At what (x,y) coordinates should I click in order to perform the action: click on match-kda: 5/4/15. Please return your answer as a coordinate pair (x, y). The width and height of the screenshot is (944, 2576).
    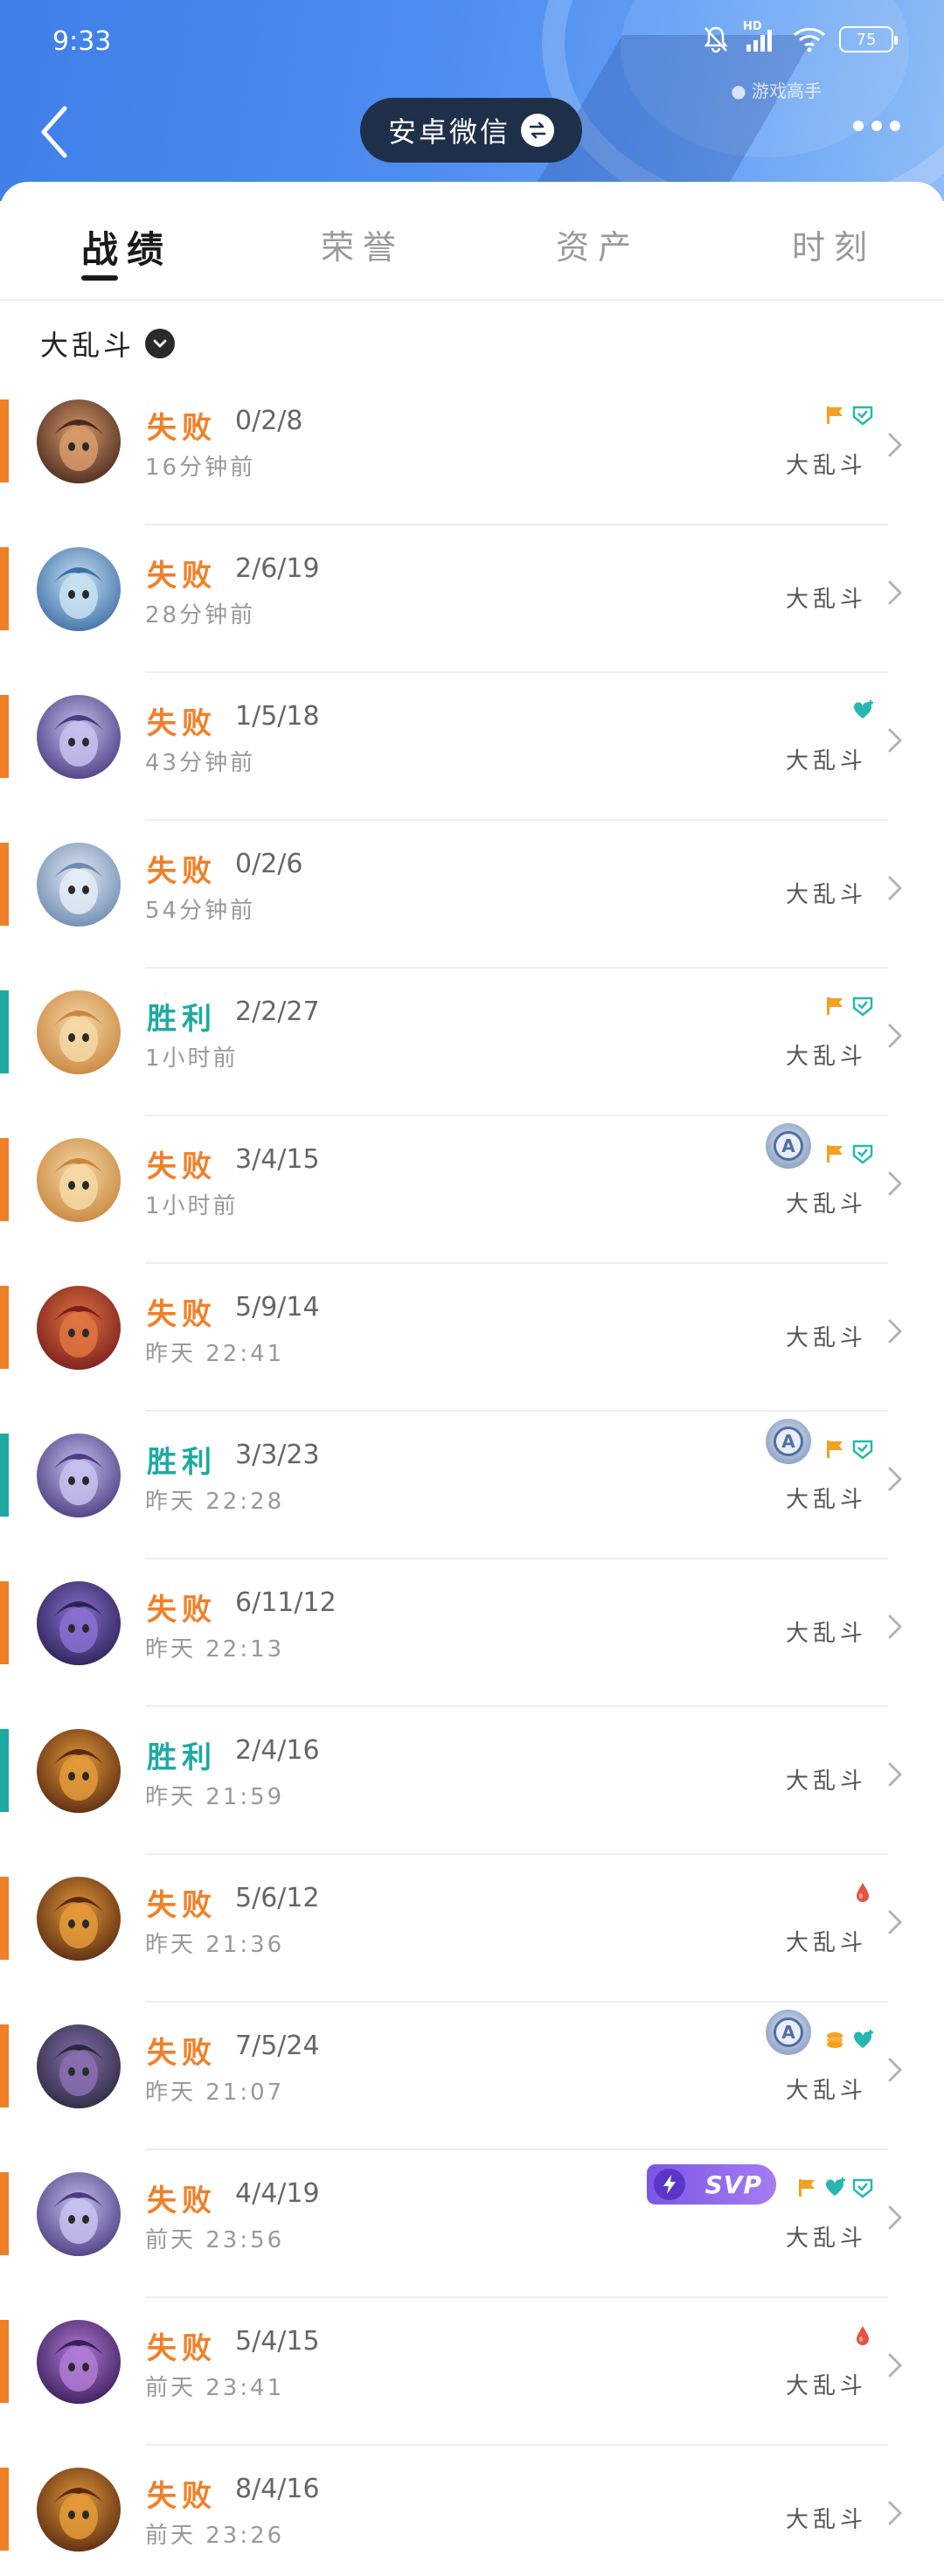
    Looking at the image, I should click on (278, 2341).